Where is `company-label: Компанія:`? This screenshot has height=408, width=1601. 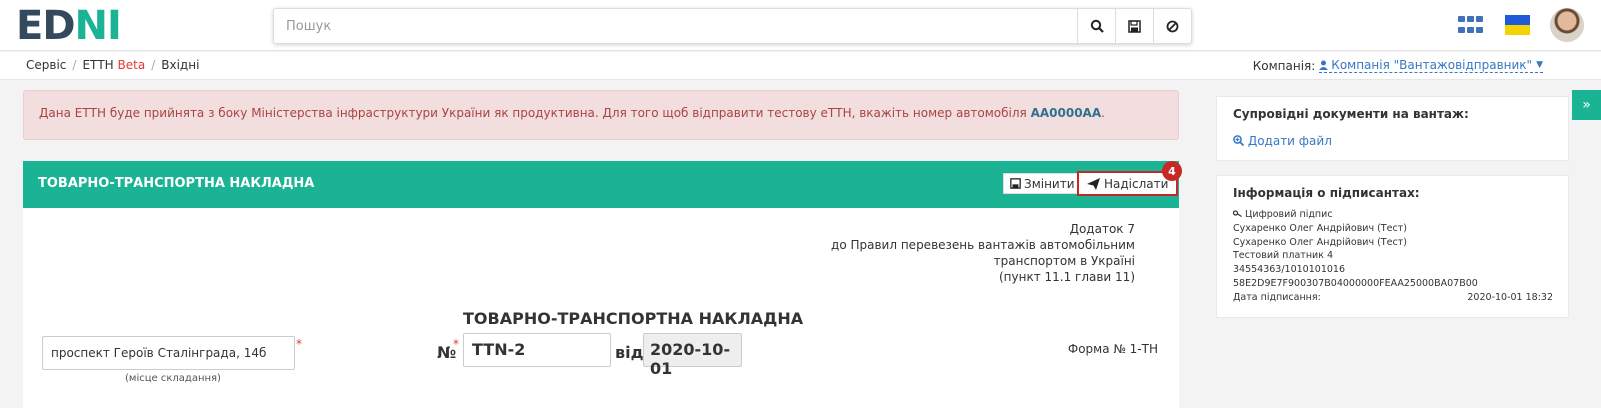
company-label: Компанія: is located at coordinates (1284, 65).